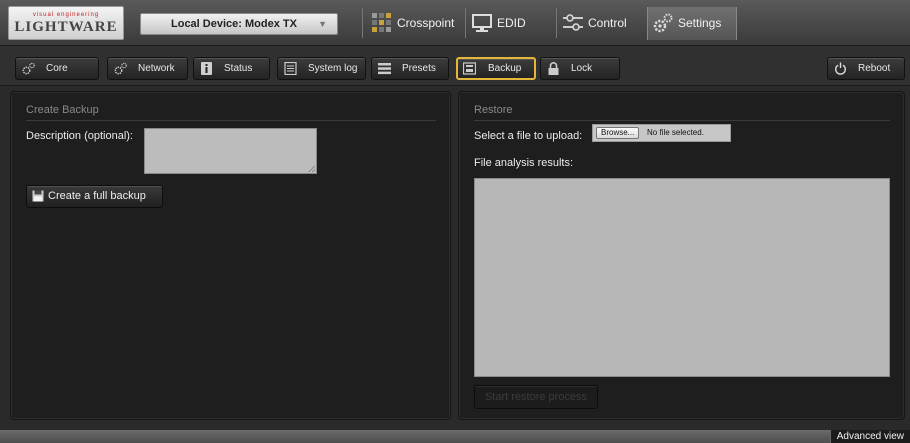 This screenshot has height=443, width=910. Describe the element at coordinates (493, 110) in the screenshot. I see `restore-title: Restore` at that location.